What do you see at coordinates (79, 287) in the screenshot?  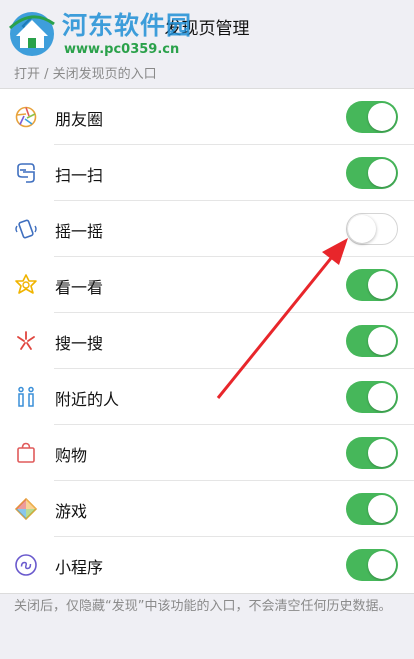 I see `item-label: 看一看` at bounding box center [79, 287].